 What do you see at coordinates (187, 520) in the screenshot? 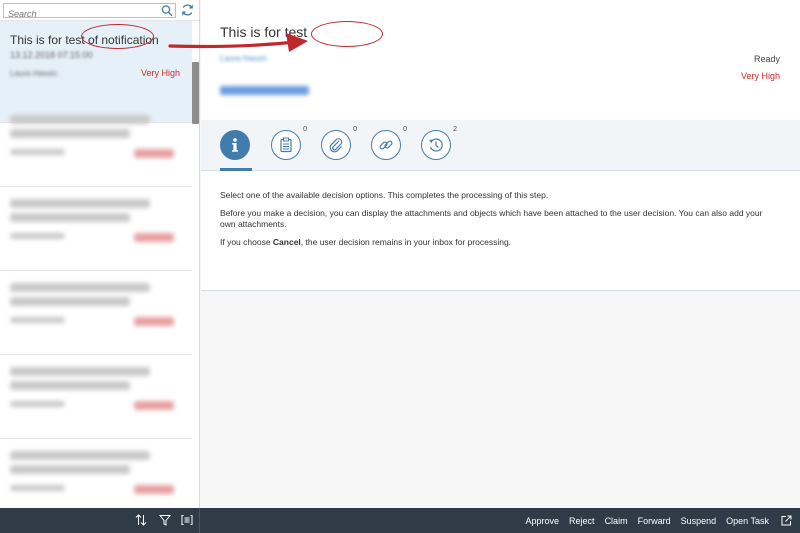
I see `group-icon` at bounding box center [187, 520].